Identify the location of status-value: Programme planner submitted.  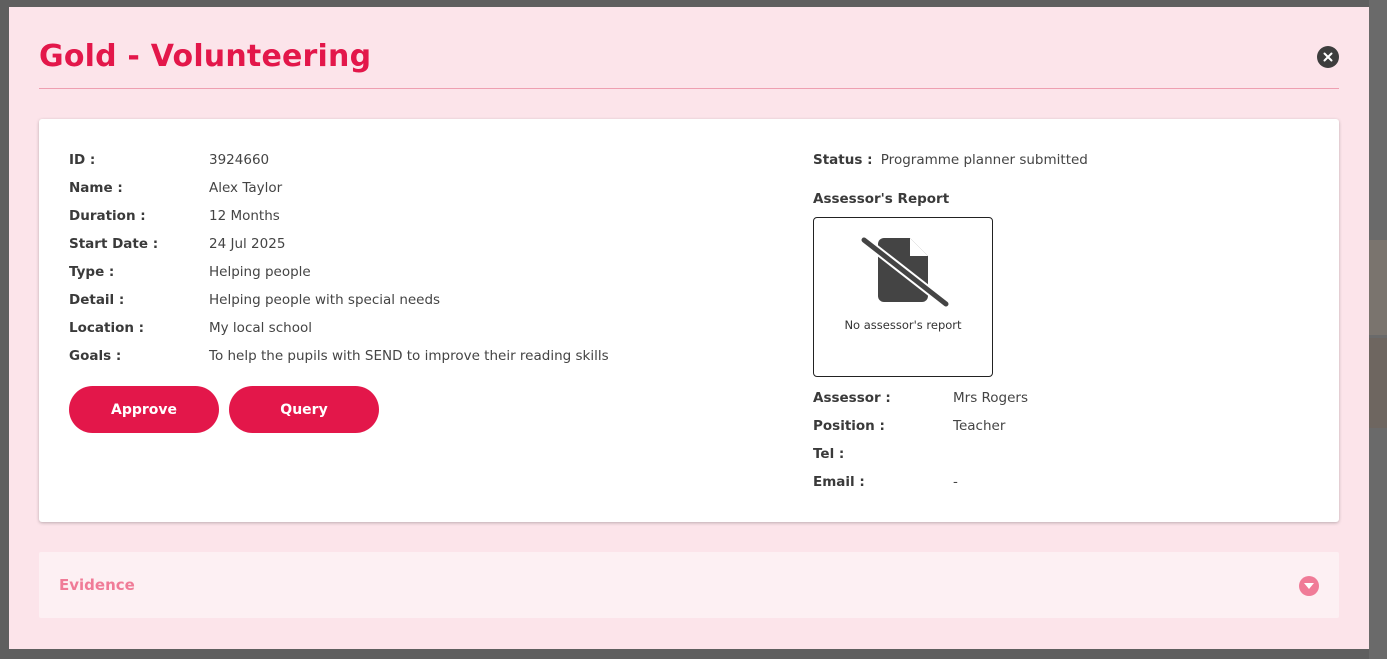
(984, 160).